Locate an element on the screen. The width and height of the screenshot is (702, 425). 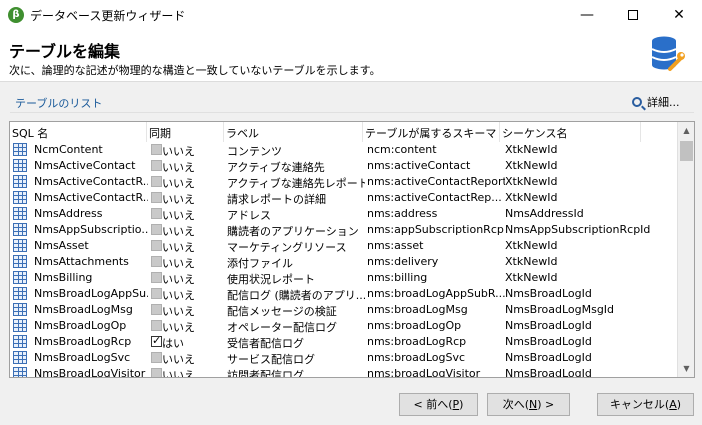
back-button: < 前へ(P) is located at coordinates (438, 404).